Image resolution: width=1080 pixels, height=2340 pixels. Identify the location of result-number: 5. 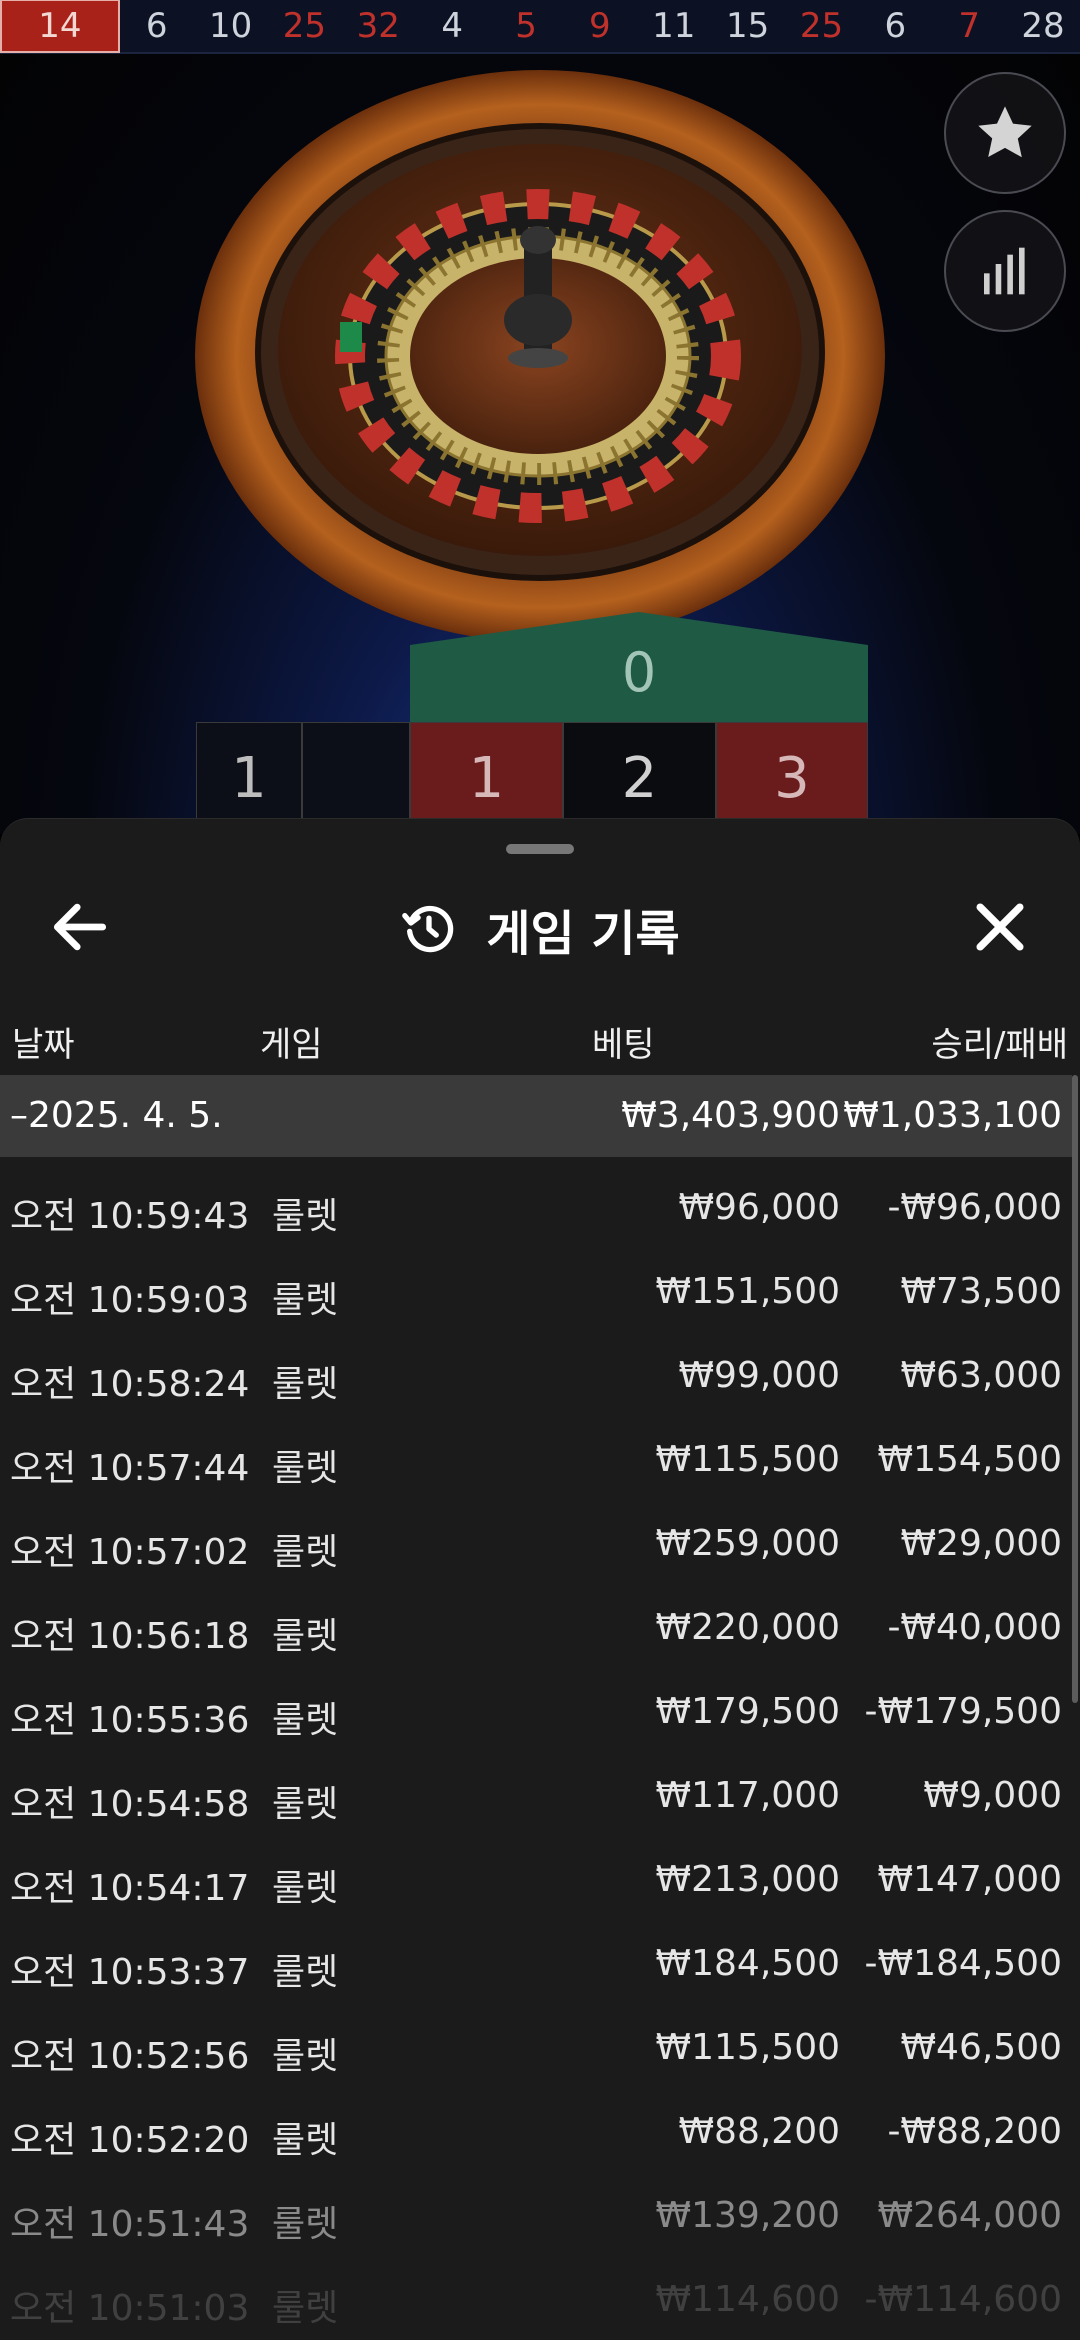
(526, 26).